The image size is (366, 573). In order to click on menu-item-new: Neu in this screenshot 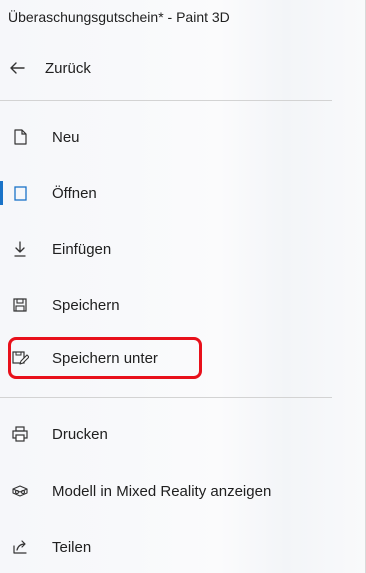, I will do `click(170, 137)`.